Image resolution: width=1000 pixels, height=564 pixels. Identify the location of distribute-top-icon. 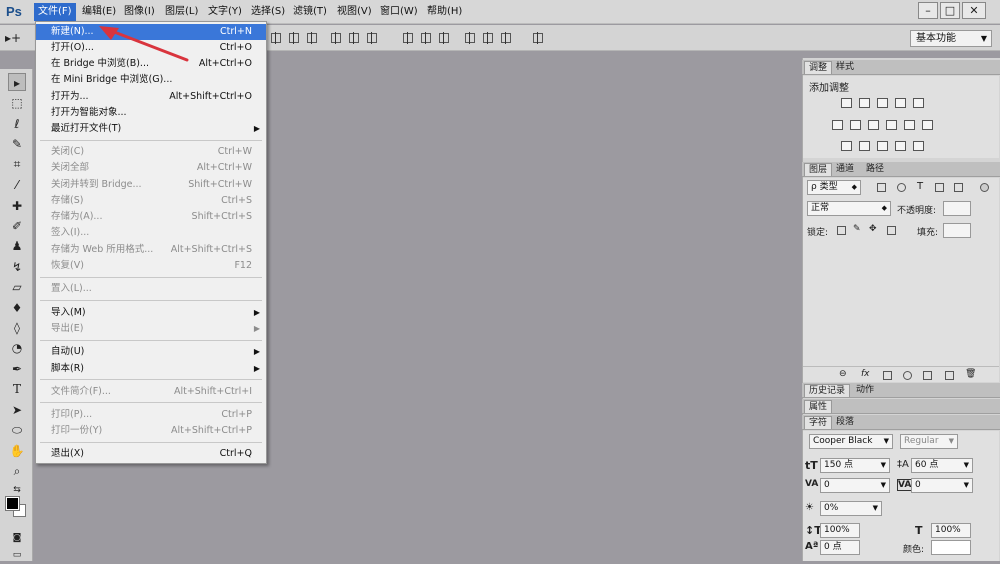
(408, 38).